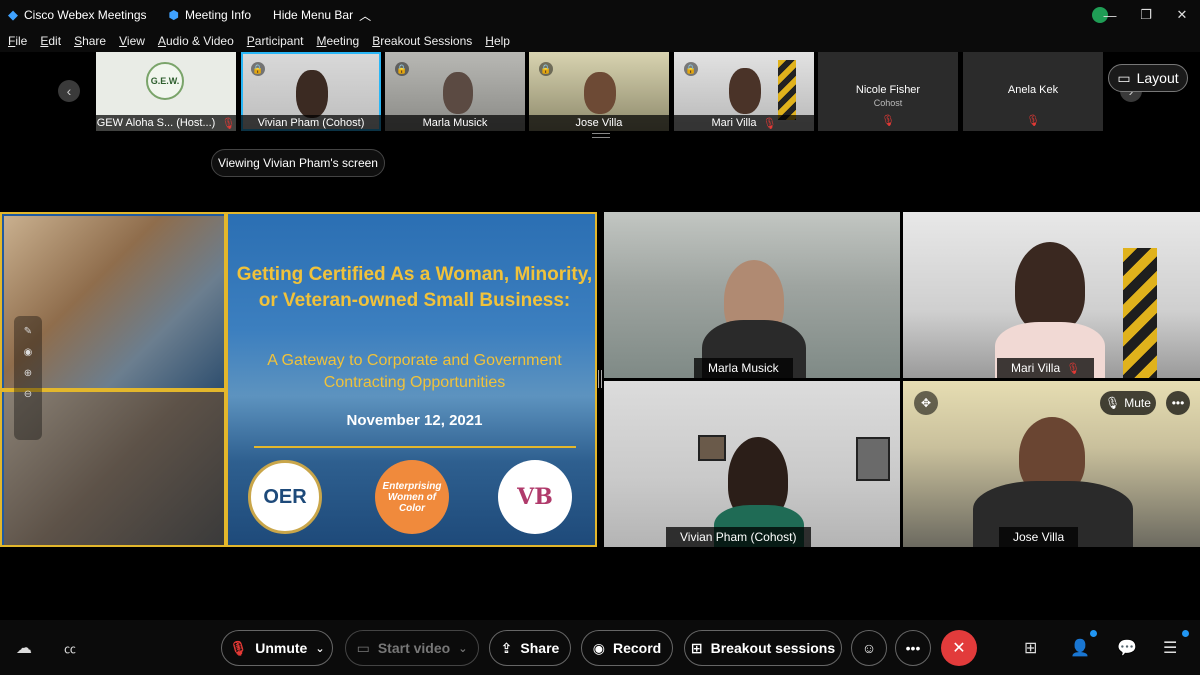 Image resolution: width=1200 pixels, height=675 pixels. I want to click on oer-logo: OER, so click(285, 497).